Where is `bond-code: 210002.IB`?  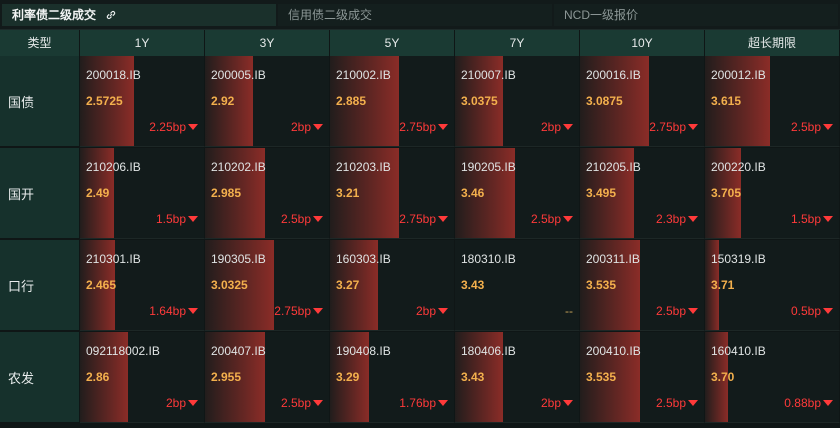
bond-code: 210002.IB is located at coordinates (363, 75).